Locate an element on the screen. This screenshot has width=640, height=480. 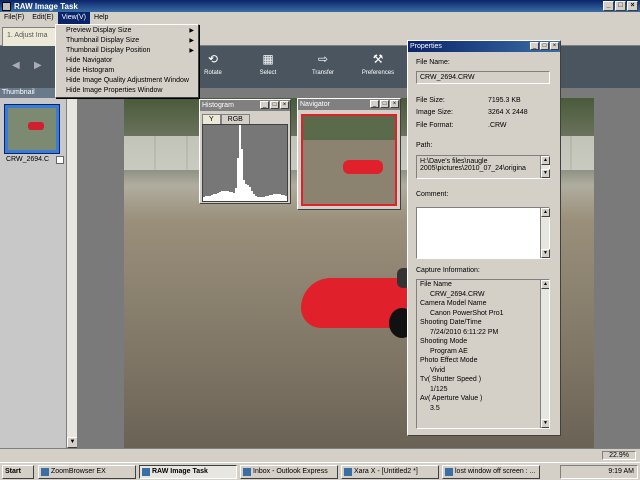
properties-maximize-button: □ is located at coordinates (544, 46).